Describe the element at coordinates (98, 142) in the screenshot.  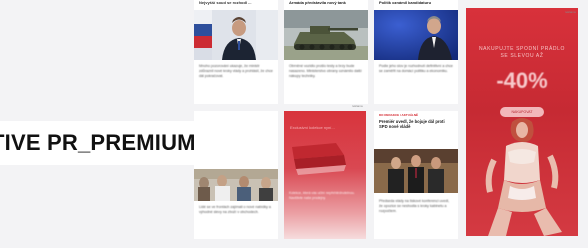
I see `callout-label: TIVE PR_PREMIUM` at that location.